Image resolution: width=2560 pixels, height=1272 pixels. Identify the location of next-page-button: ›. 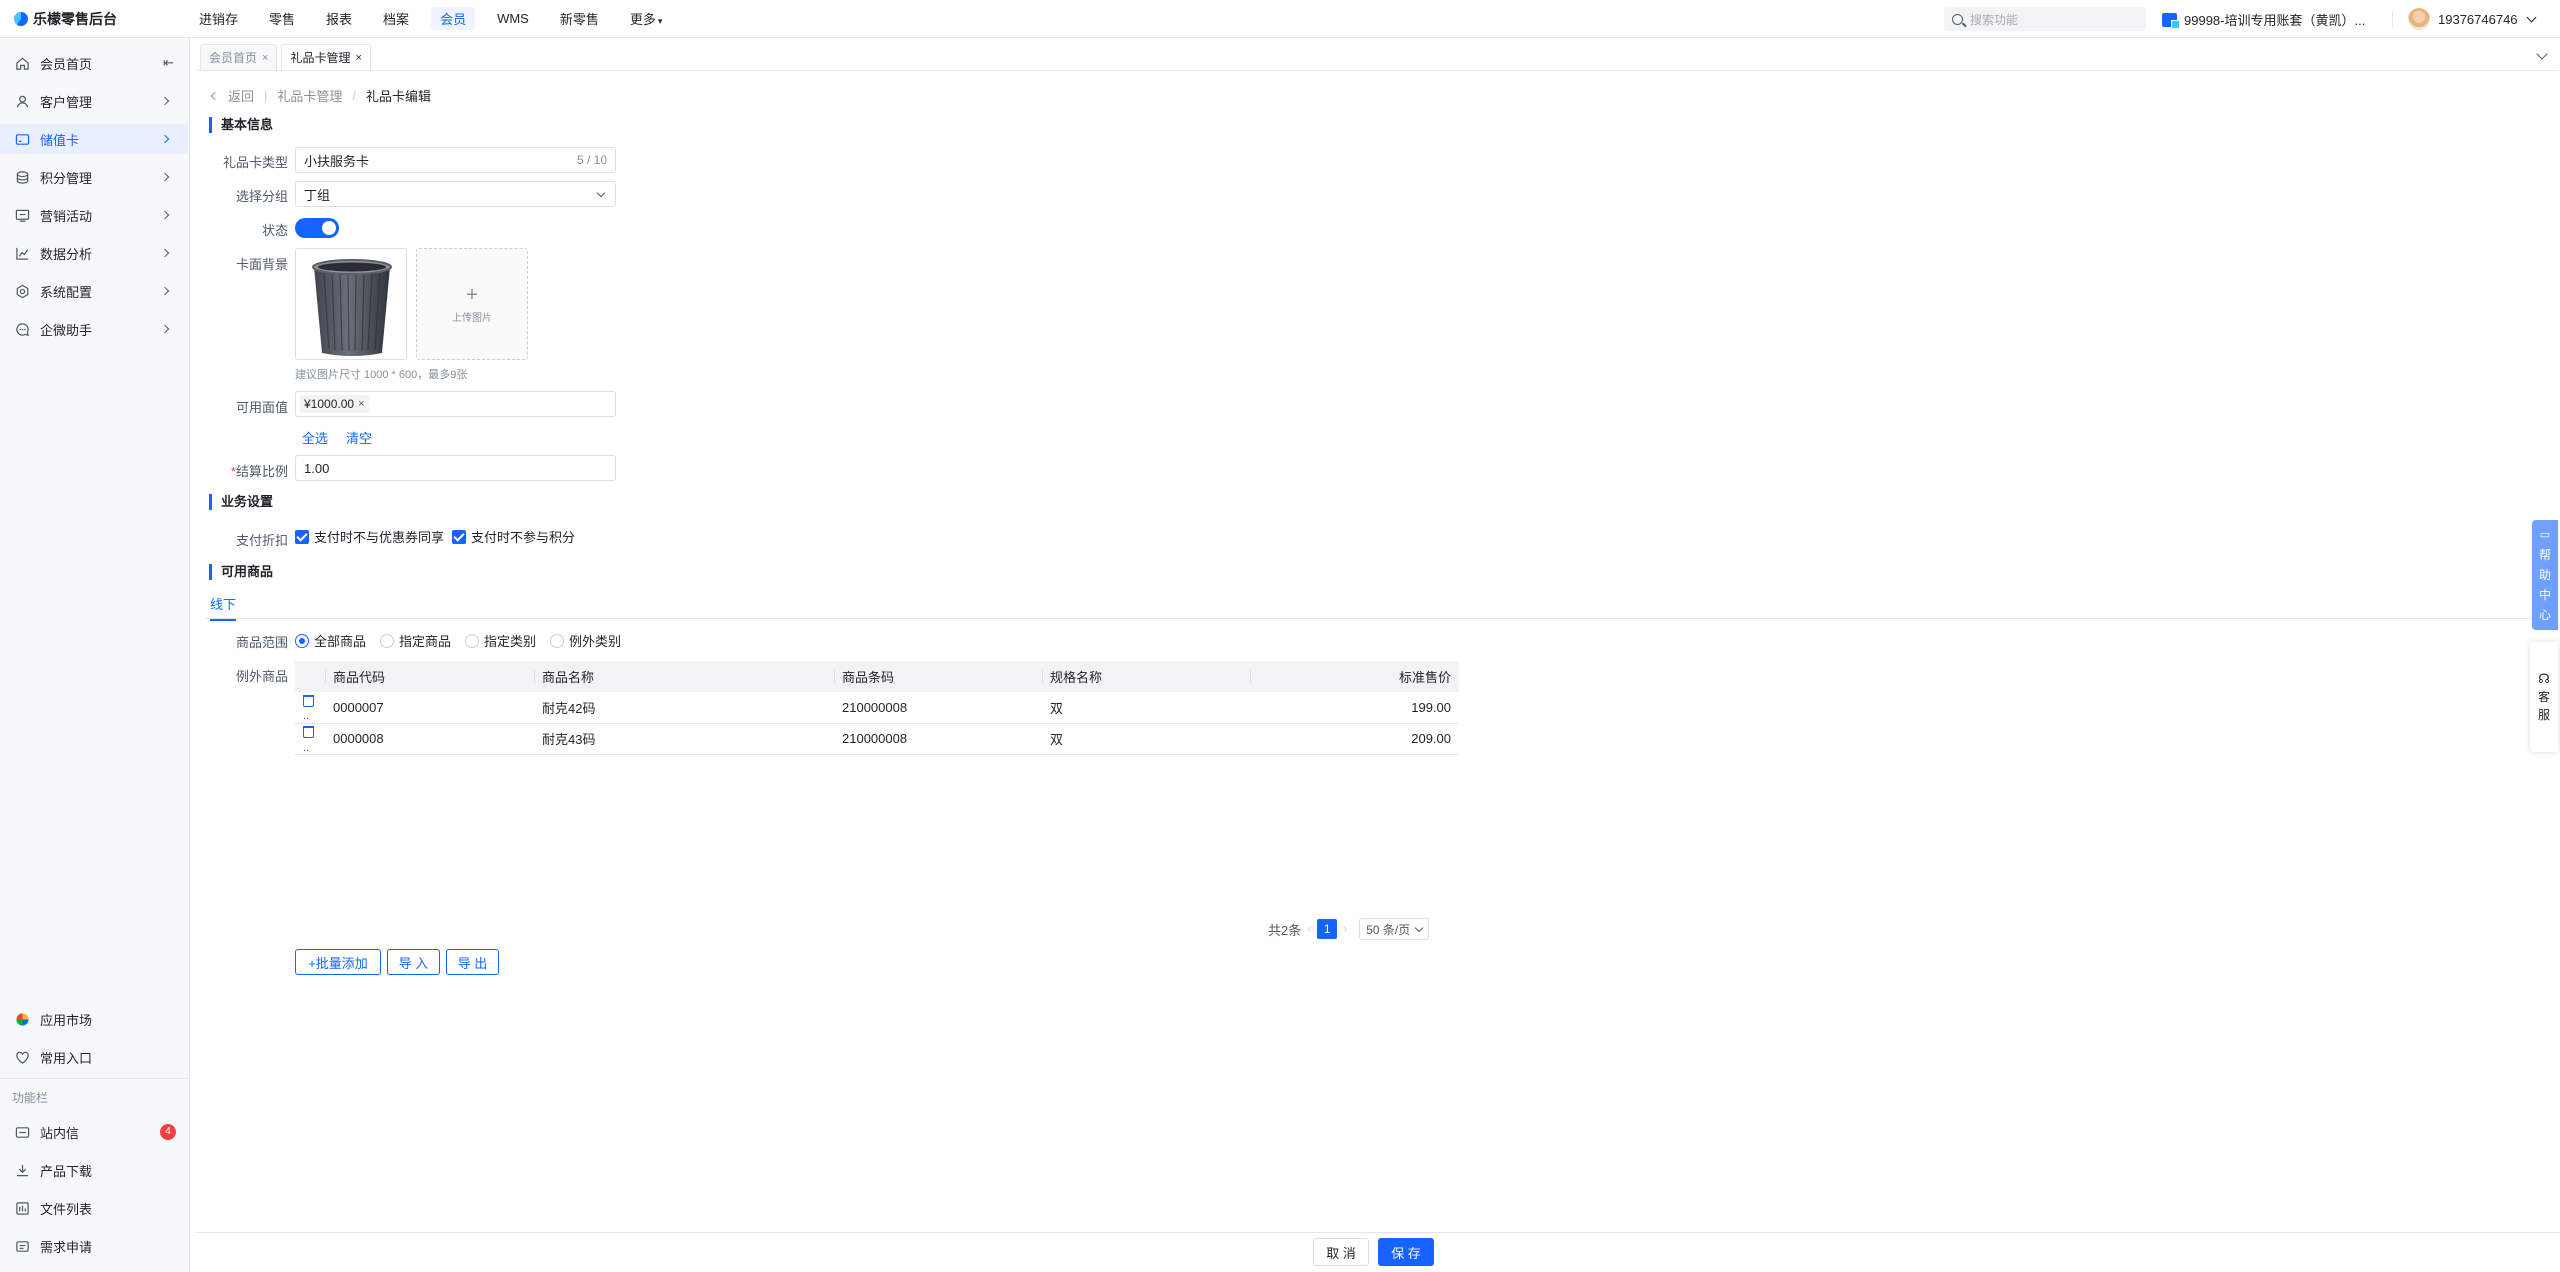
(1345, 929).